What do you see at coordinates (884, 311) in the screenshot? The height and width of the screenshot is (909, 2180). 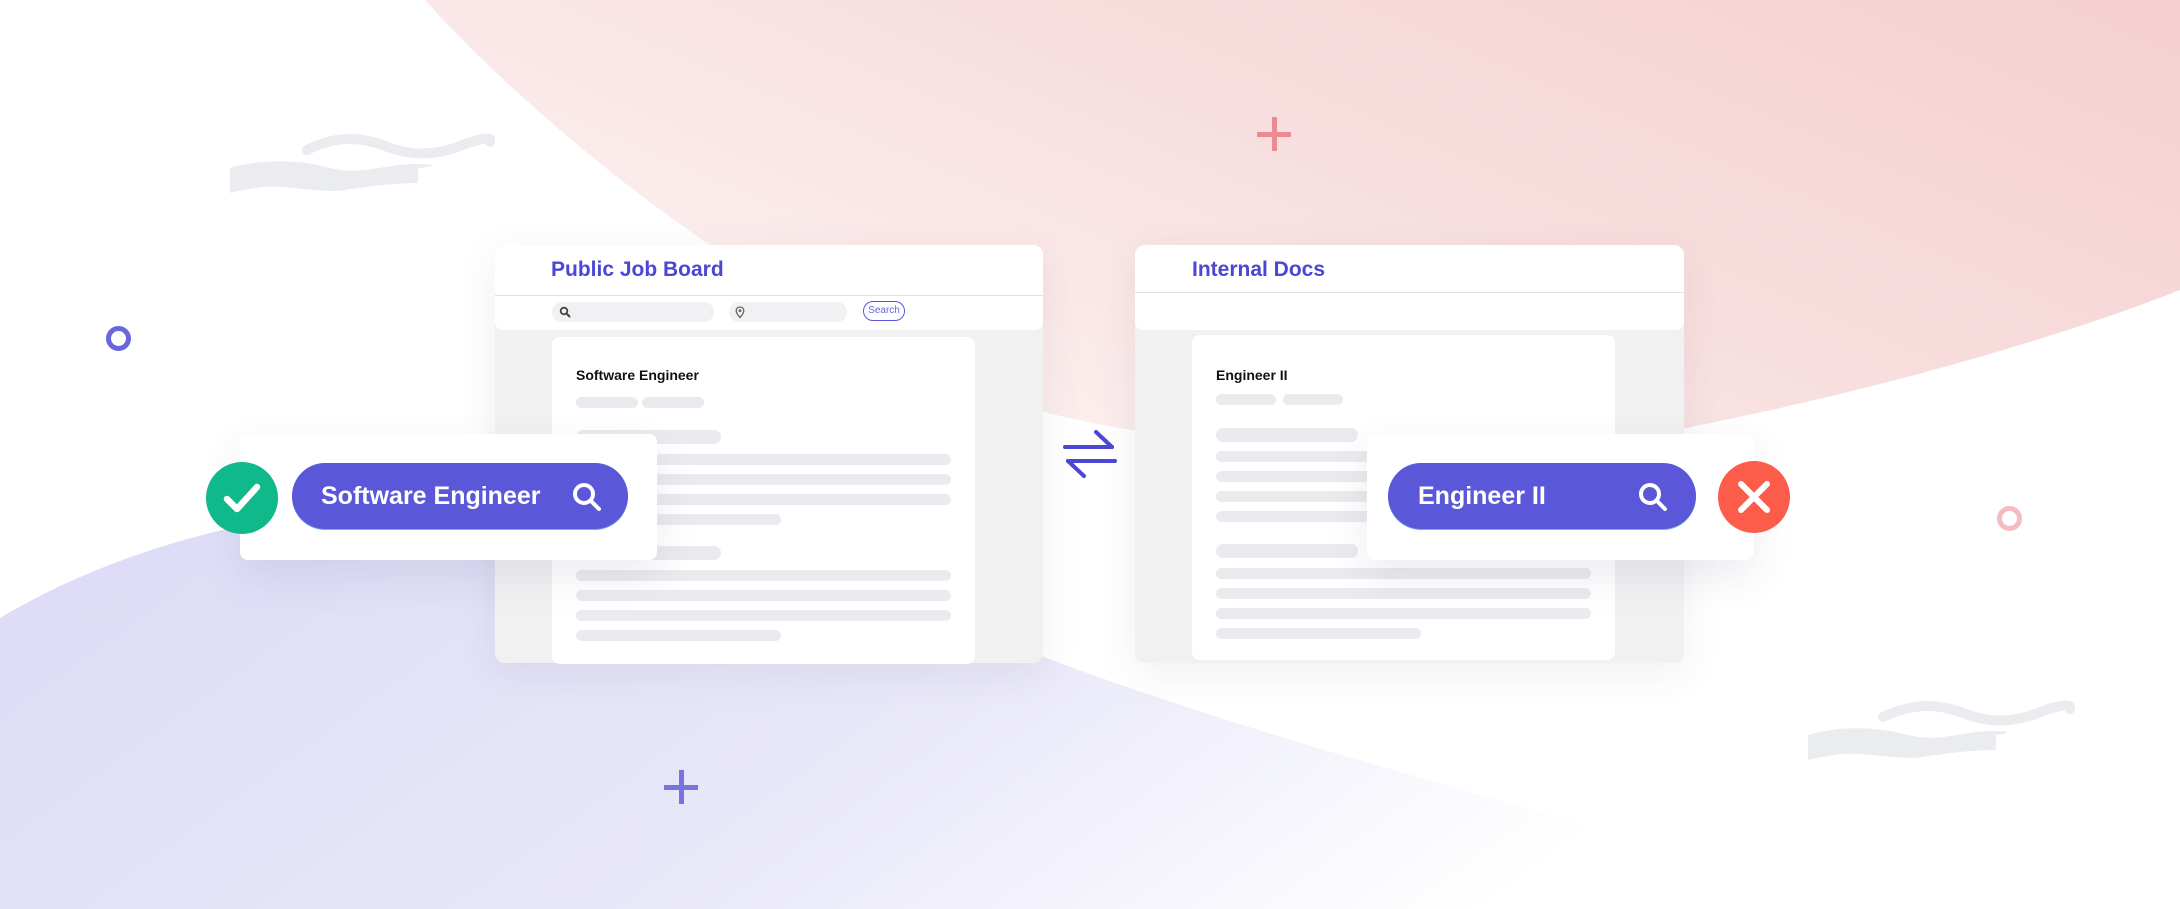 I see `search-button: Search` at bounding box center [884, 311].